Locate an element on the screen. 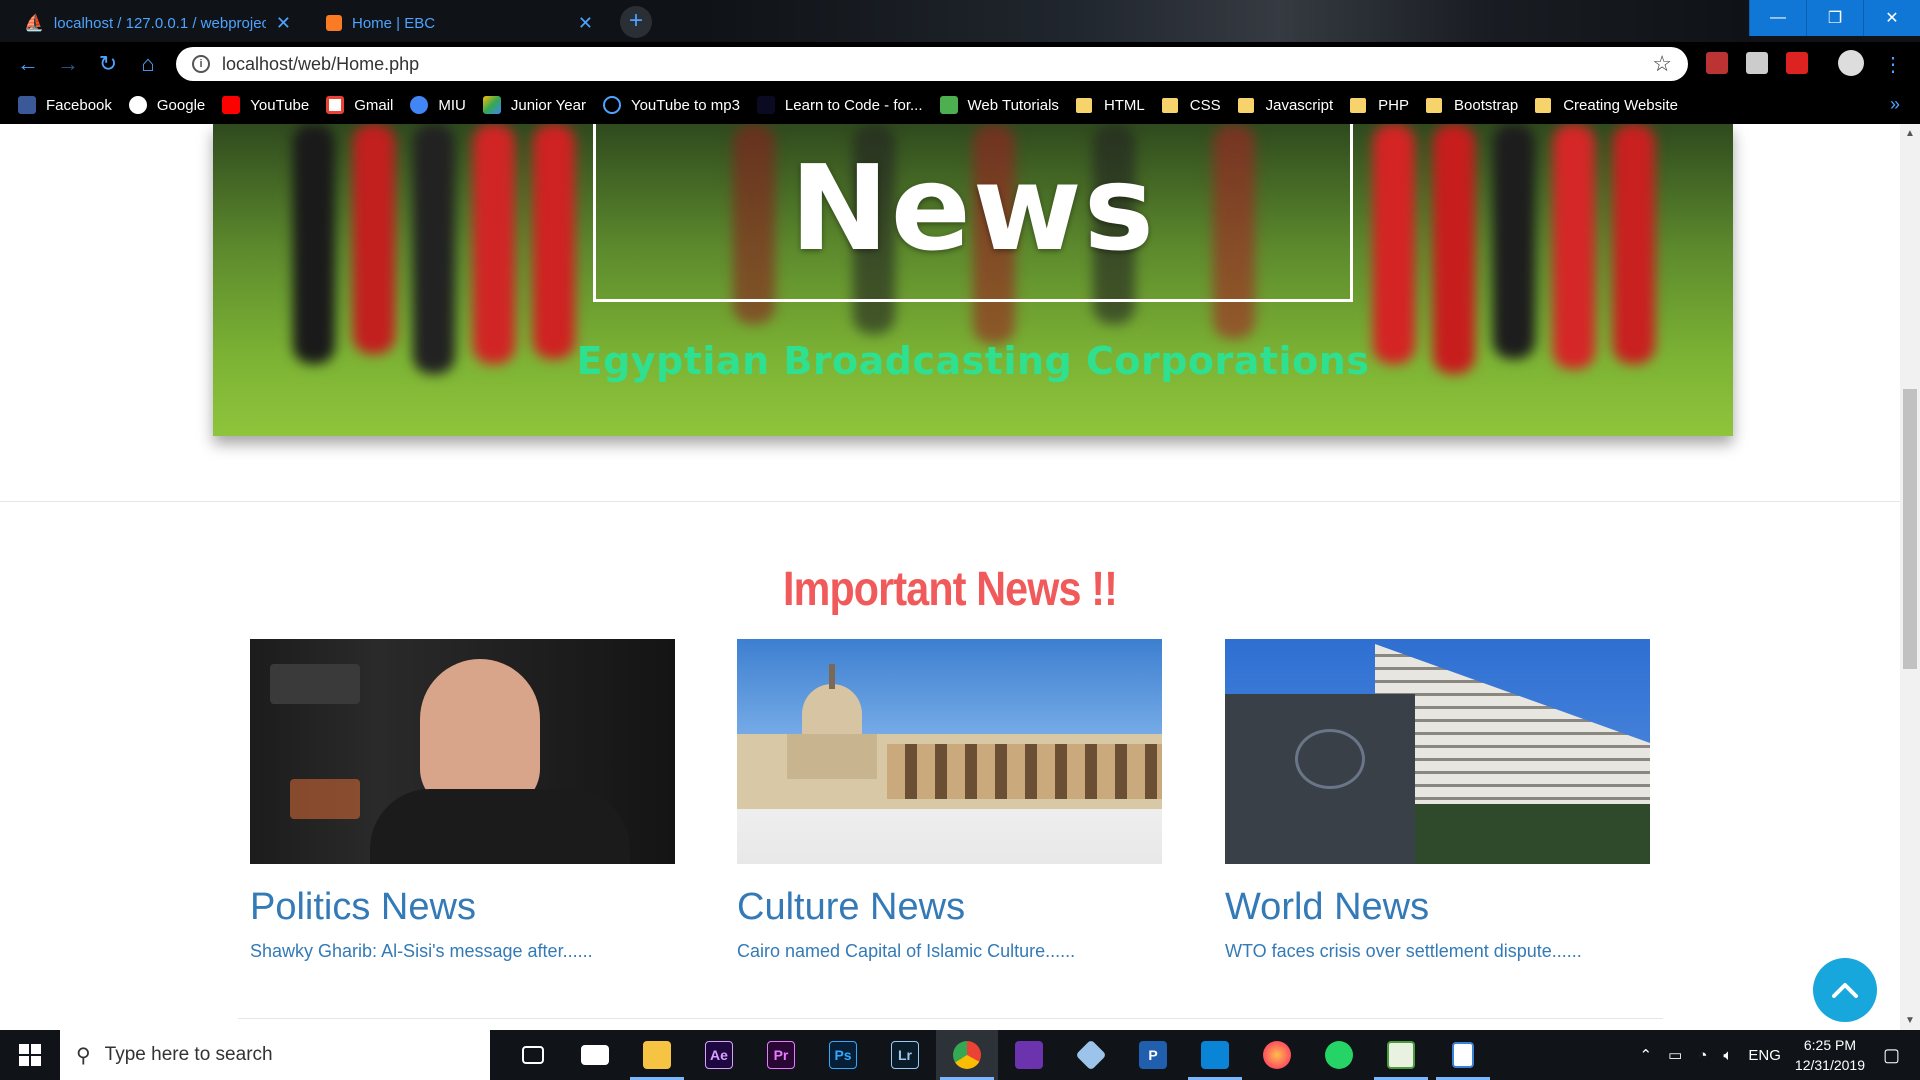 Image resolution: width=1920 pixels, height=1080 pixels. bookmark-folder-javascript: Javascript is located at coordinates (1285, 105).